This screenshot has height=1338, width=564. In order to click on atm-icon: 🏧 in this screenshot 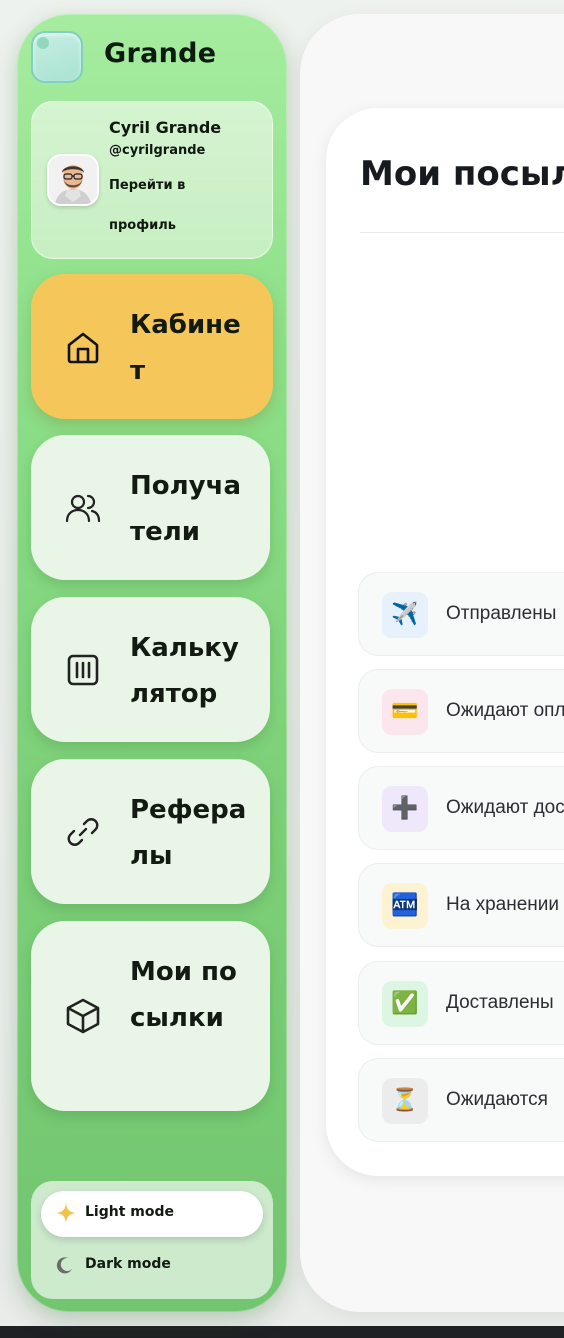, I will do `click(405, 906)`.